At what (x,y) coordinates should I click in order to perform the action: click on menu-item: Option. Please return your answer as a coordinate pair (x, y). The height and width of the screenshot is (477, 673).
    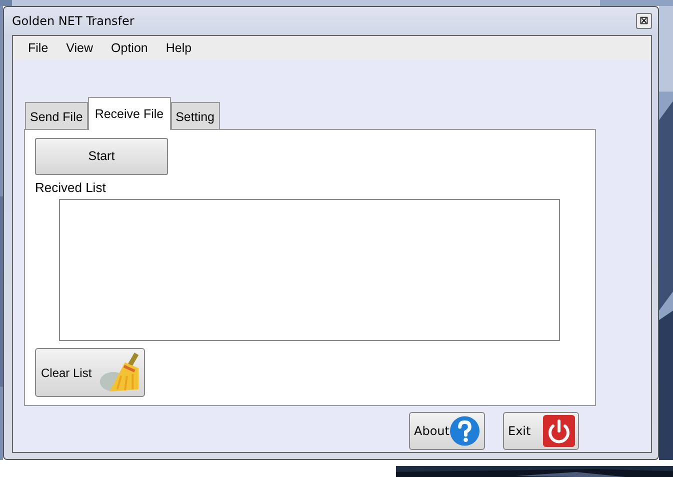
    Looking at the image, I should click on (129, 48).